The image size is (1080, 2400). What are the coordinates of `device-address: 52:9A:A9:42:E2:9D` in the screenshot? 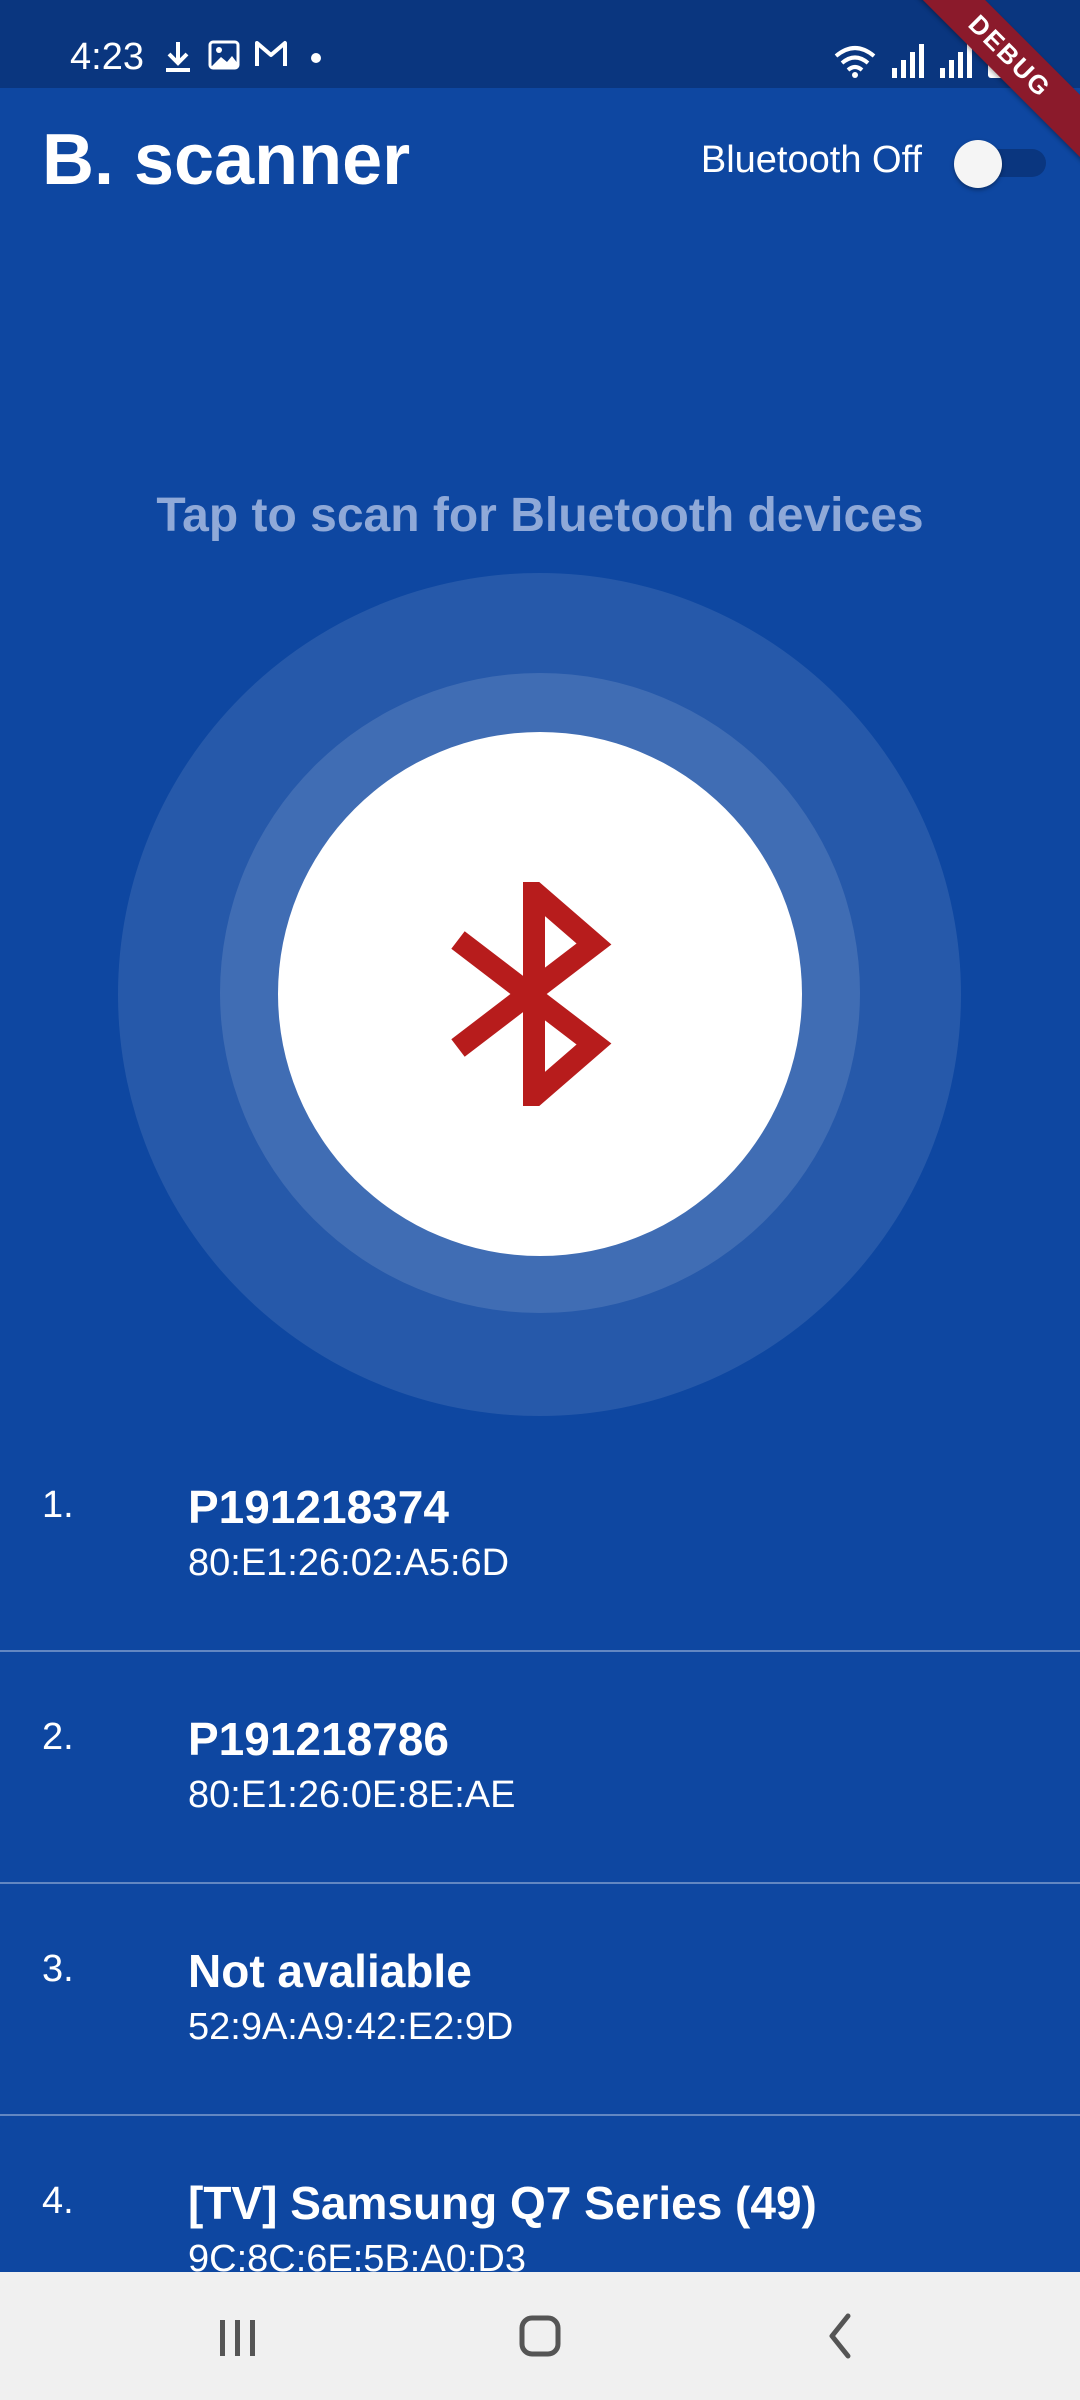 It's located at (351, 2027).